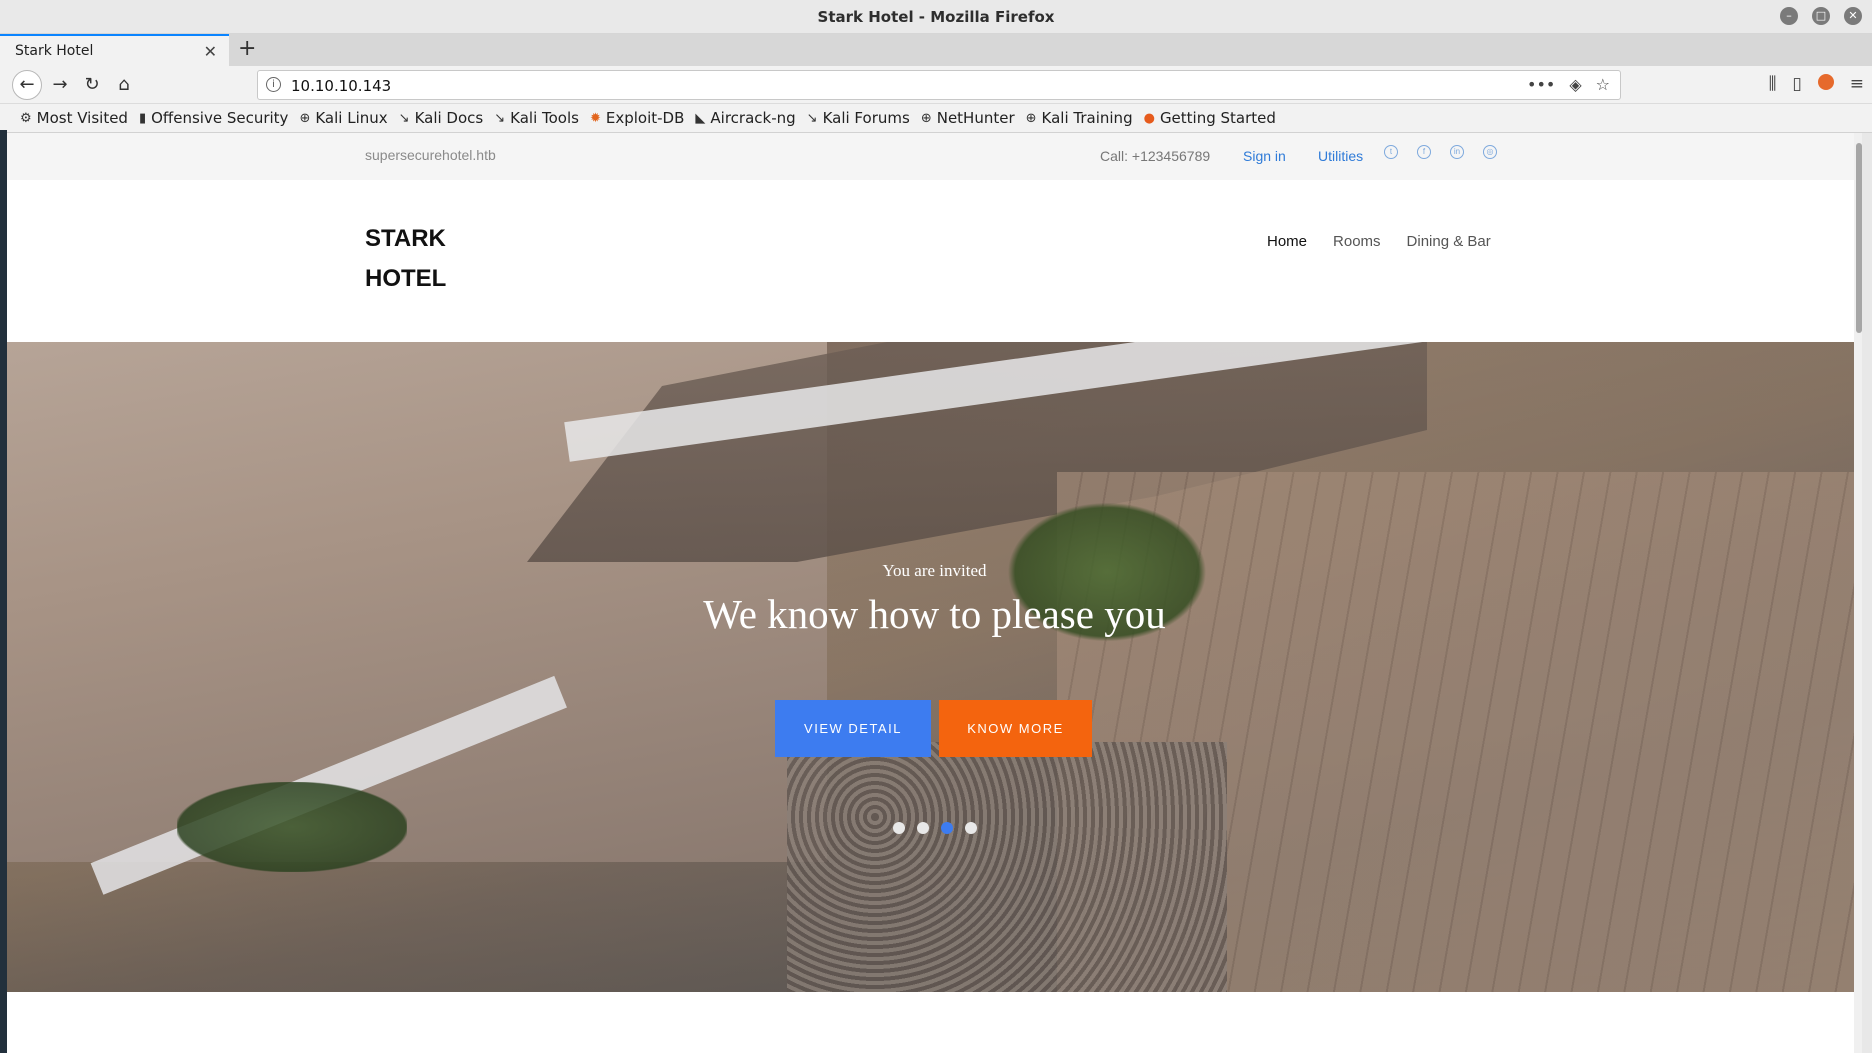 The height and width of the screenshot is (1053, 1872). Describe the element at coordinates (858, 118) in the screenshot. I see `bookmark-kali-forums: ↘ Kali Forums` at that location.